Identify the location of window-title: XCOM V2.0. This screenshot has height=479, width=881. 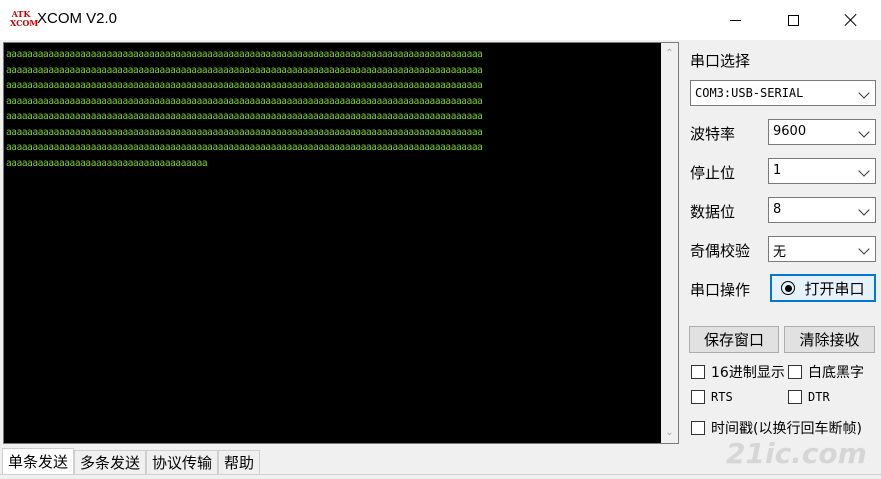
(77, 18).